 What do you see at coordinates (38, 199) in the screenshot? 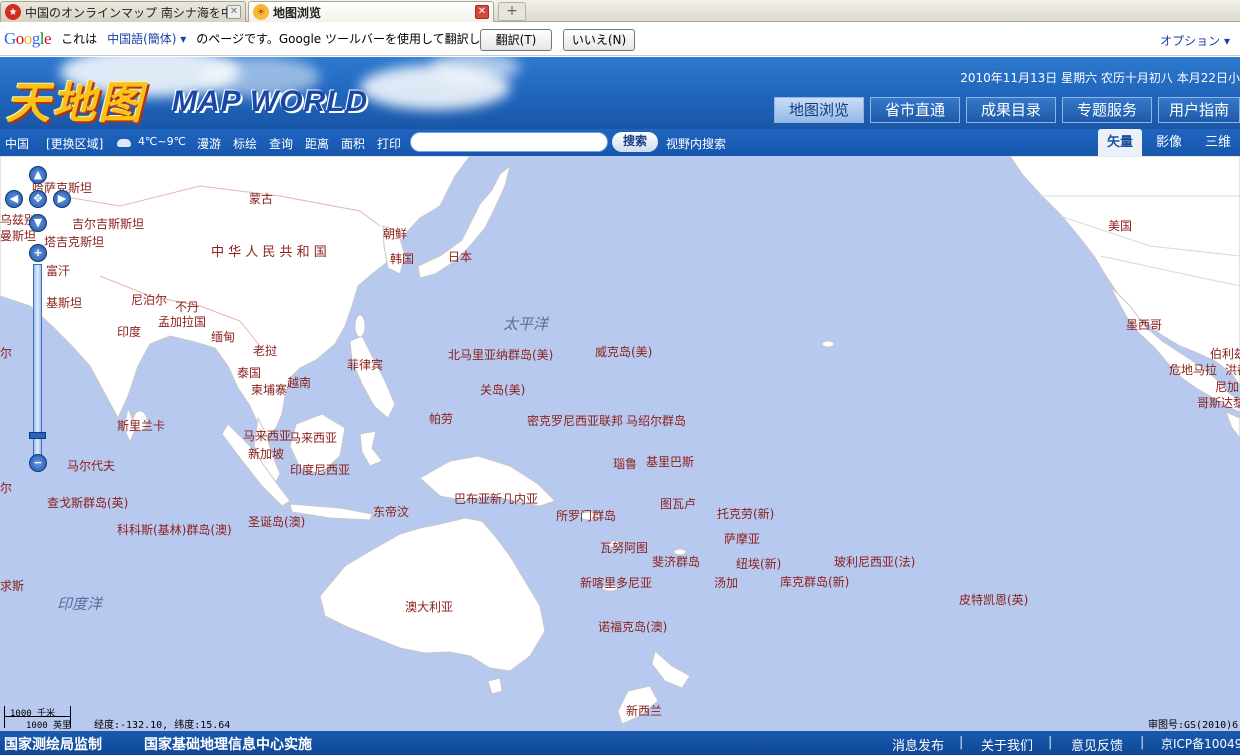
I see `pan-center-icon: ✥` at bounding box center [38, 199].